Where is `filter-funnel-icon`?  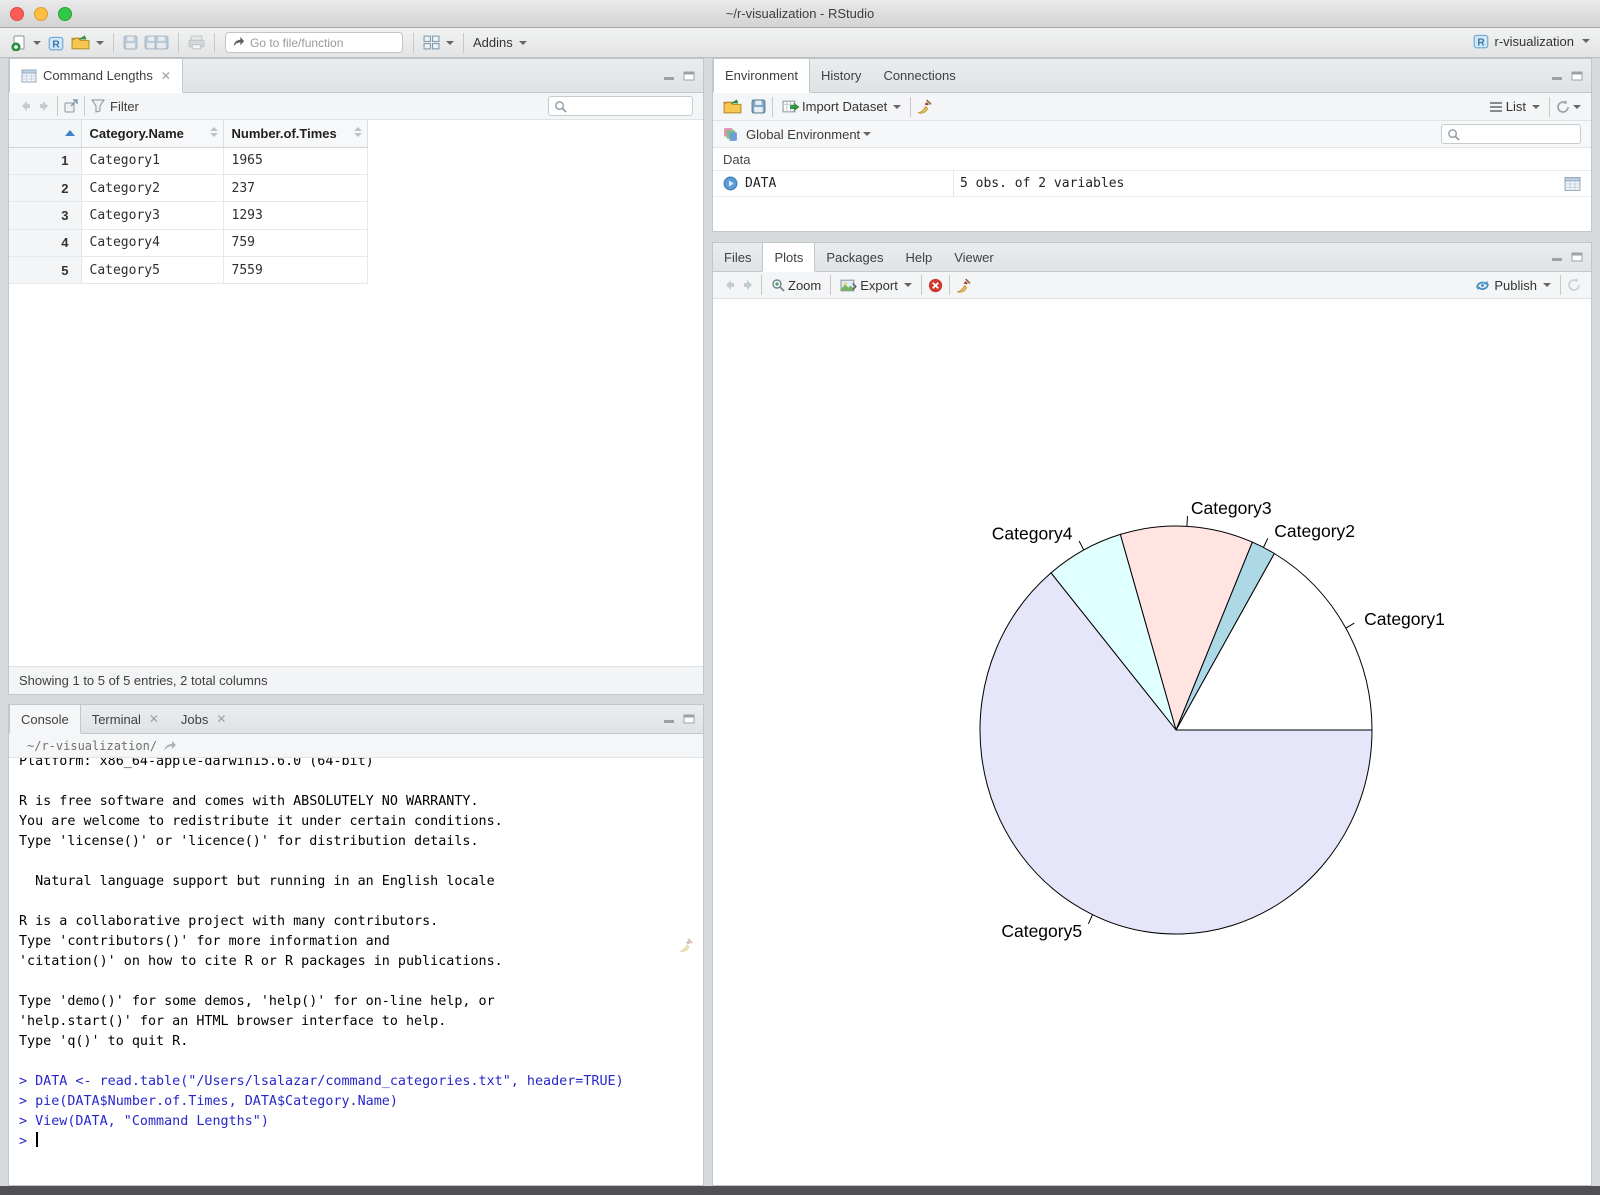 filter-funnel-icon is located at coordinates (98, 106).